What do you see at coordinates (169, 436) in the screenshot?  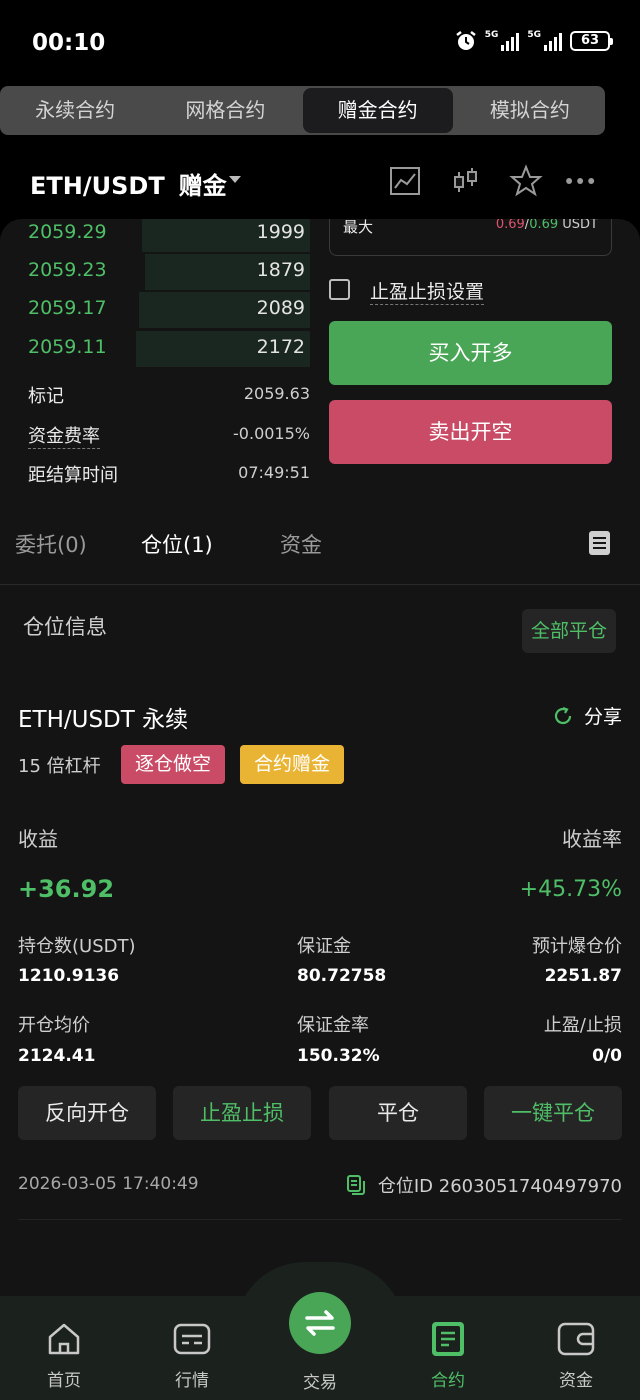 I see `funding-rate-row: 资金费率 -0.0015%` at bounding box center [169, 436].